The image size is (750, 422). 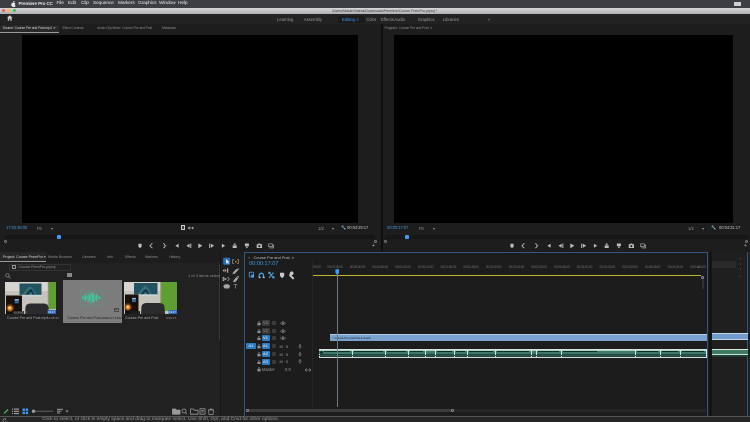 I want to click on svg-text: 00:00:00:00, so click(x=20, y=312).